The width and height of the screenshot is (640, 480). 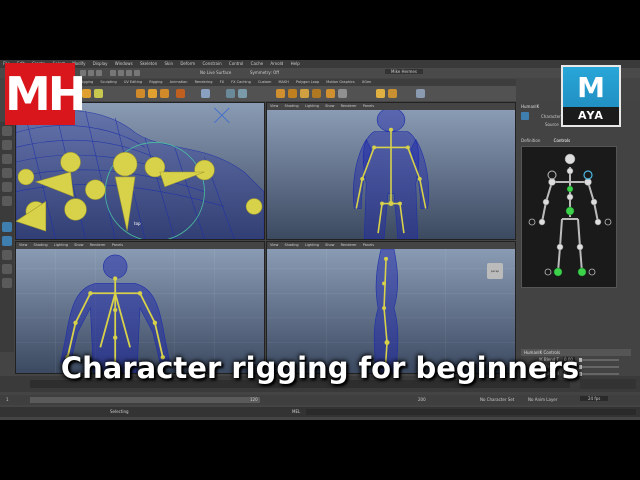 What do you see at coordinates (380, 93) in the screenshot?
I see `hik-icon` at bounding box center [380, 93].